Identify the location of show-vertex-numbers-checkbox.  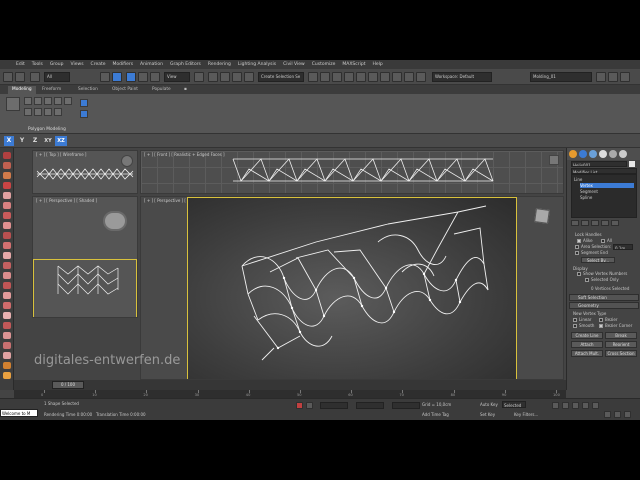
(579, 274).